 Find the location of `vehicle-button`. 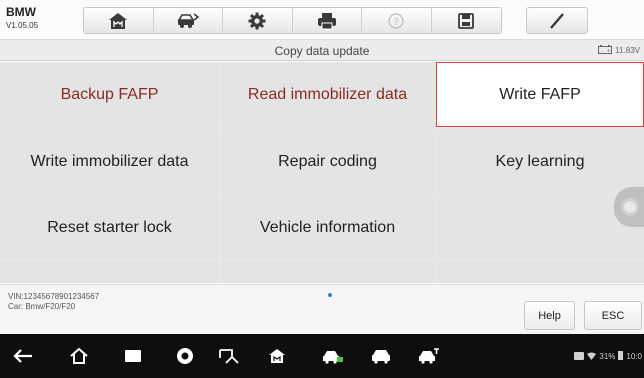

vehicle-button is located at coordinates (381, 356).